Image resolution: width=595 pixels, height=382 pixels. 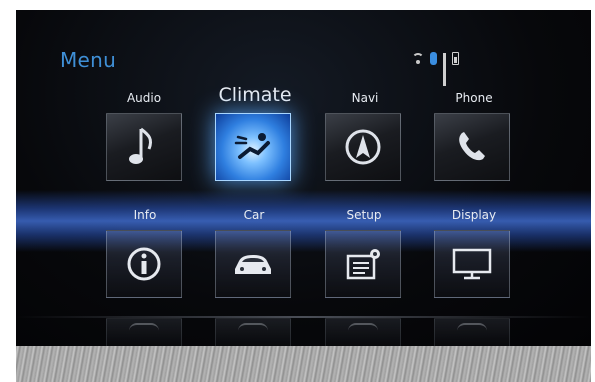 I want to click on display-icon, so click(x=472, y=264).